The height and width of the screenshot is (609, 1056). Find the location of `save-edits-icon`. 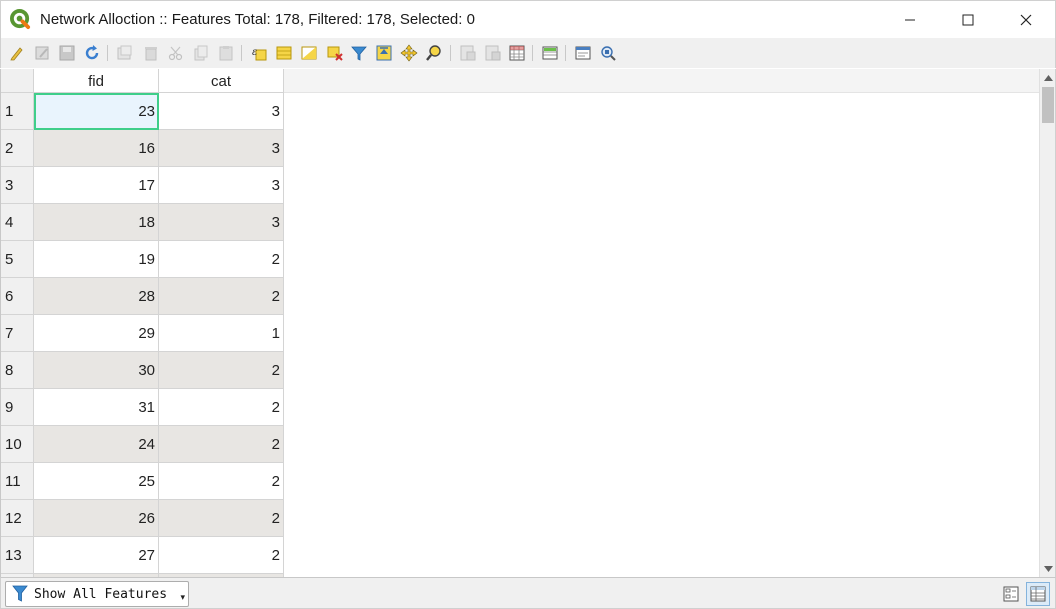

save-edits-icon is located at coordinates (67, 53).